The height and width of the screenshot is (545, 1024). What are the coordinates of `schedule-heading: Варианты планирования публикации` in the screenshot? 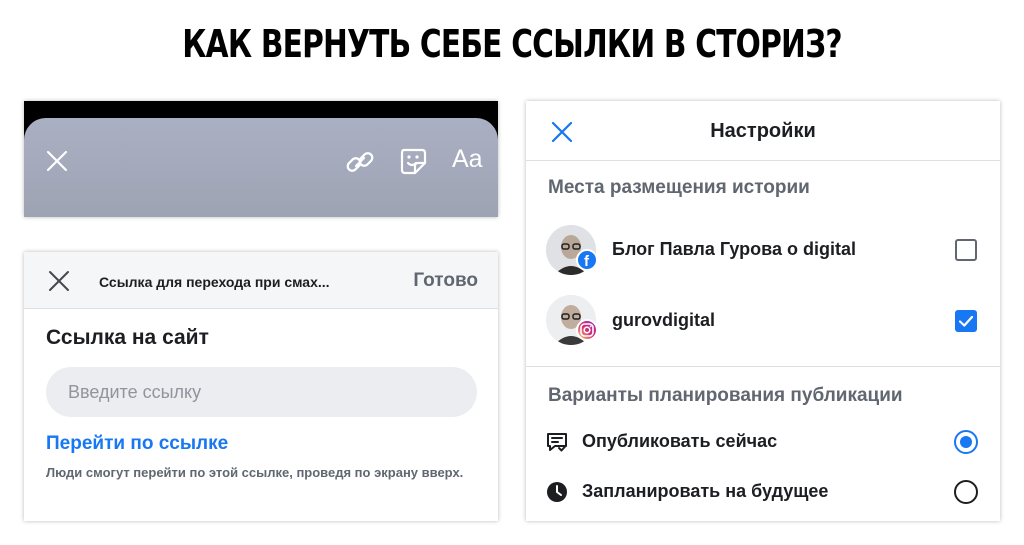 It's located at (725, 395).